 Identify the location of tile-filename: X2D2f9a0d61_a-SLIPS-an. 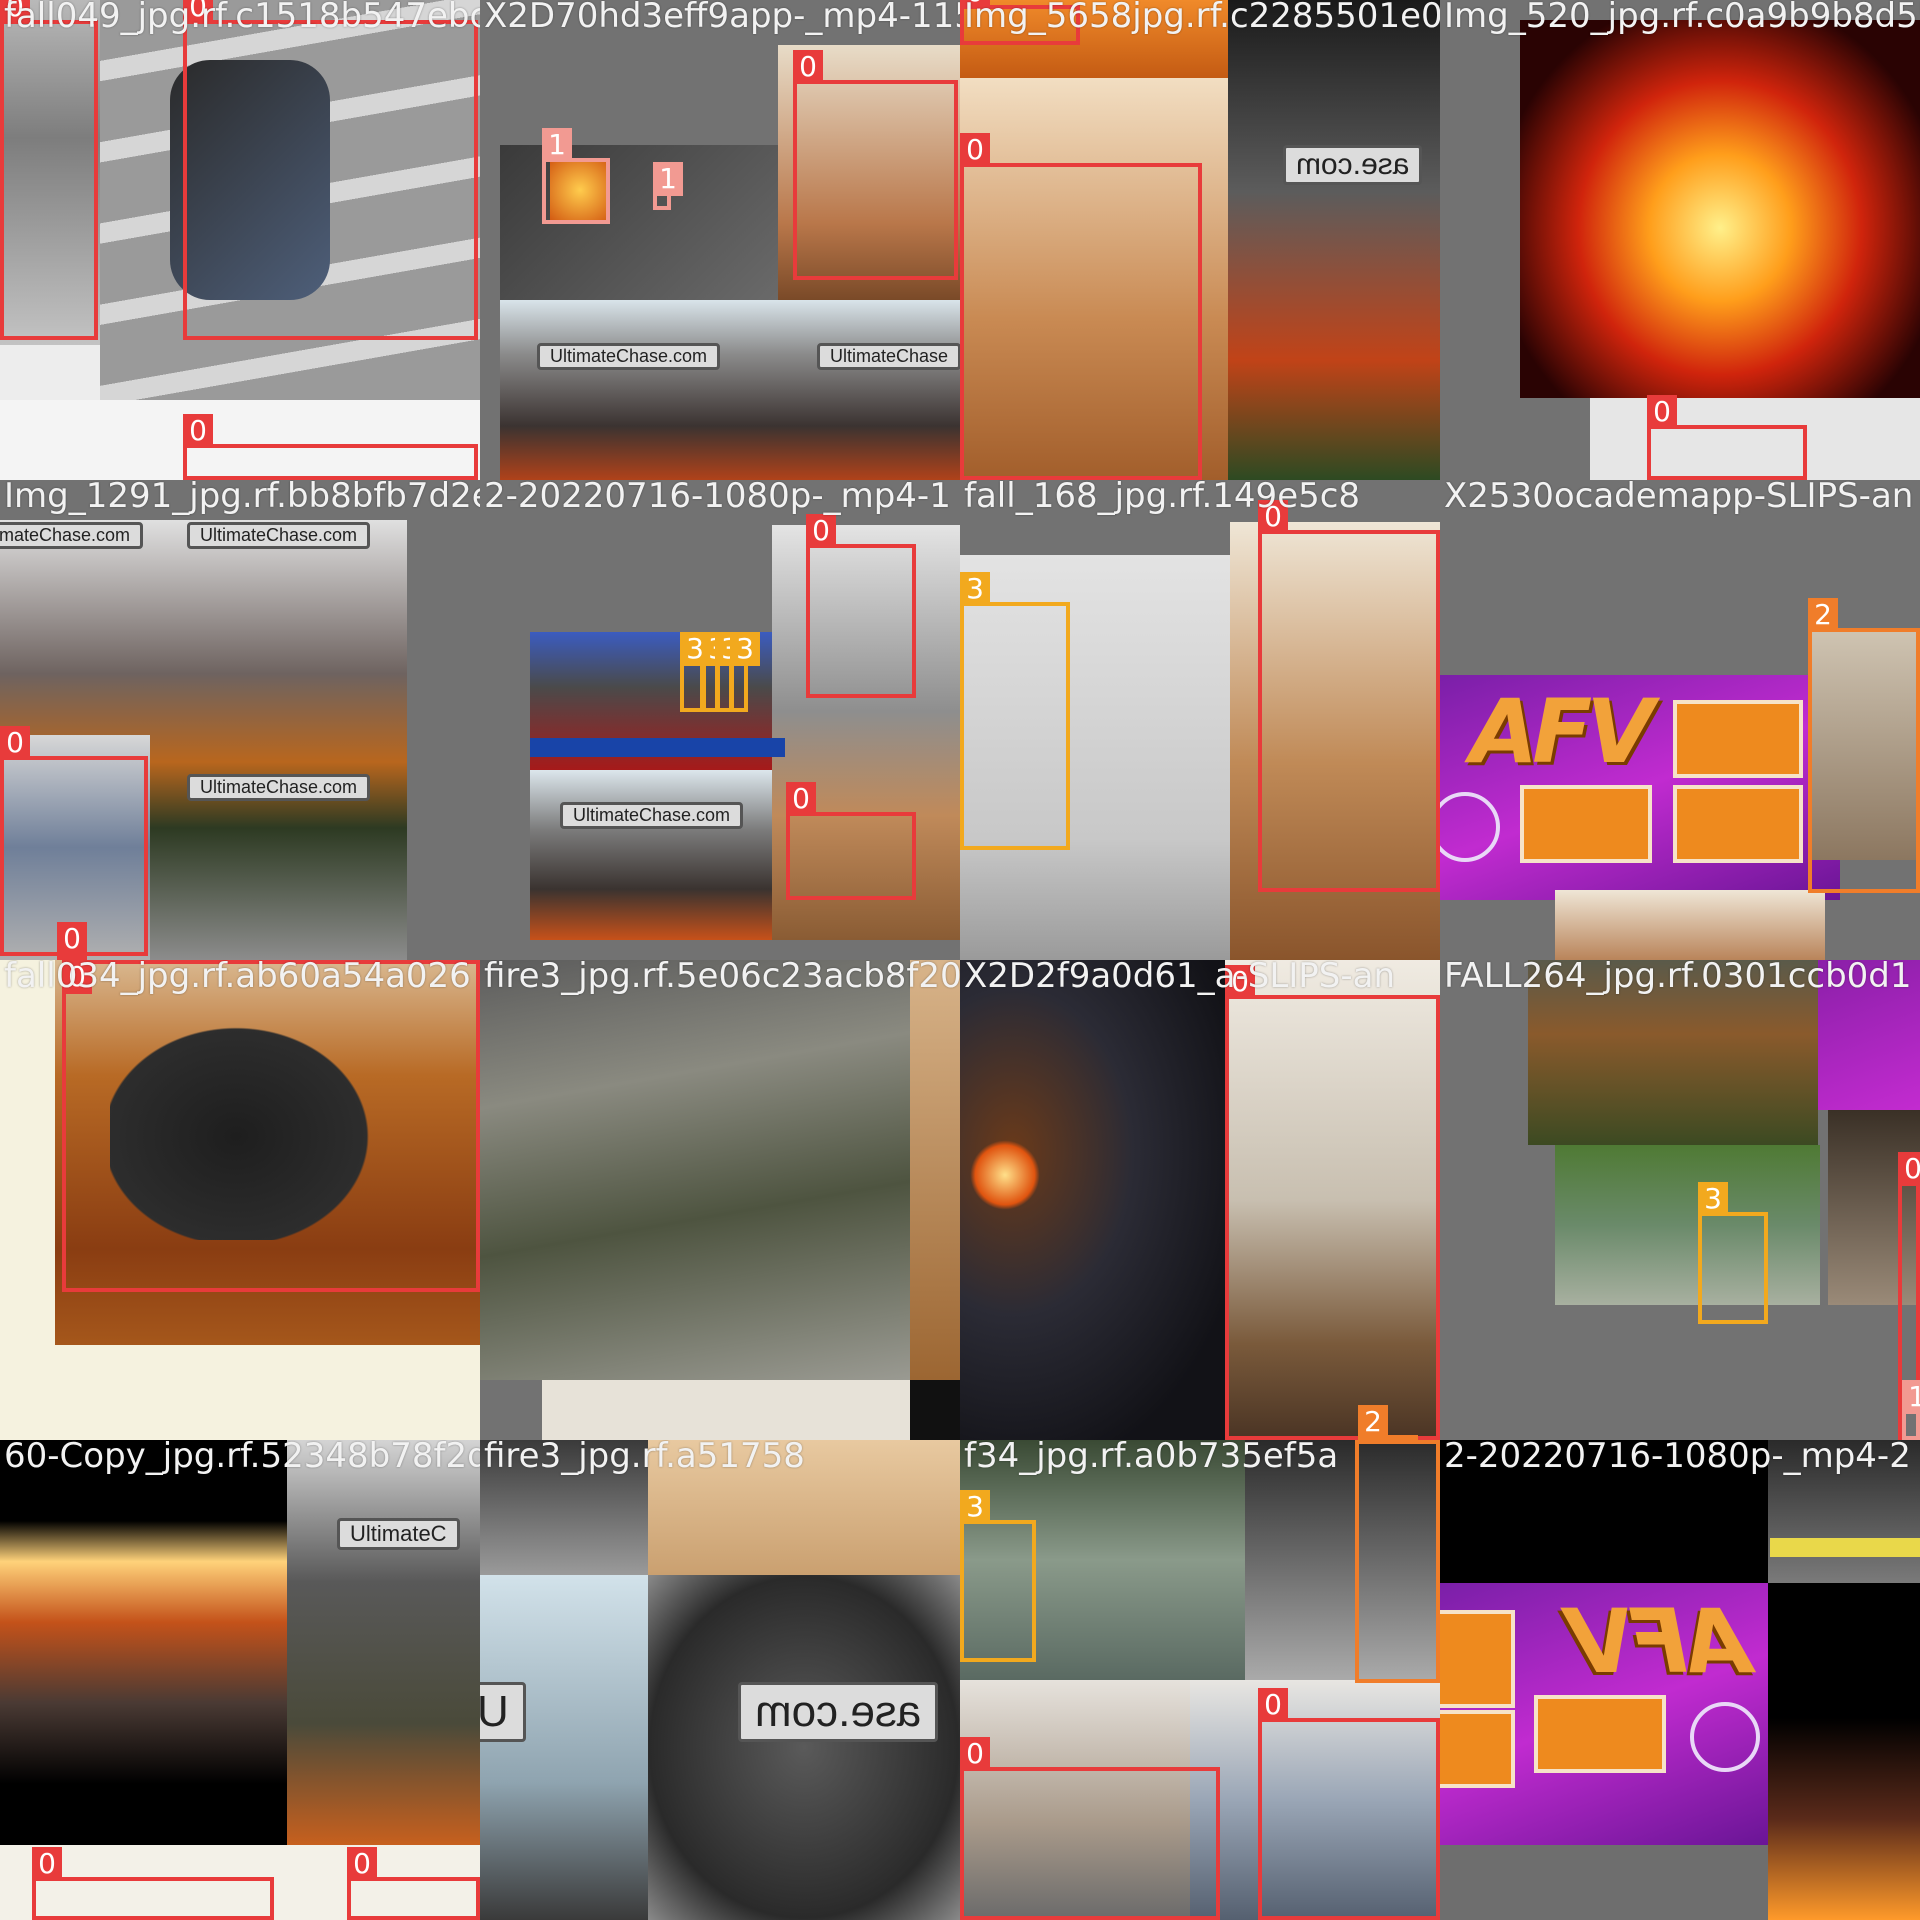
(1180, 978).